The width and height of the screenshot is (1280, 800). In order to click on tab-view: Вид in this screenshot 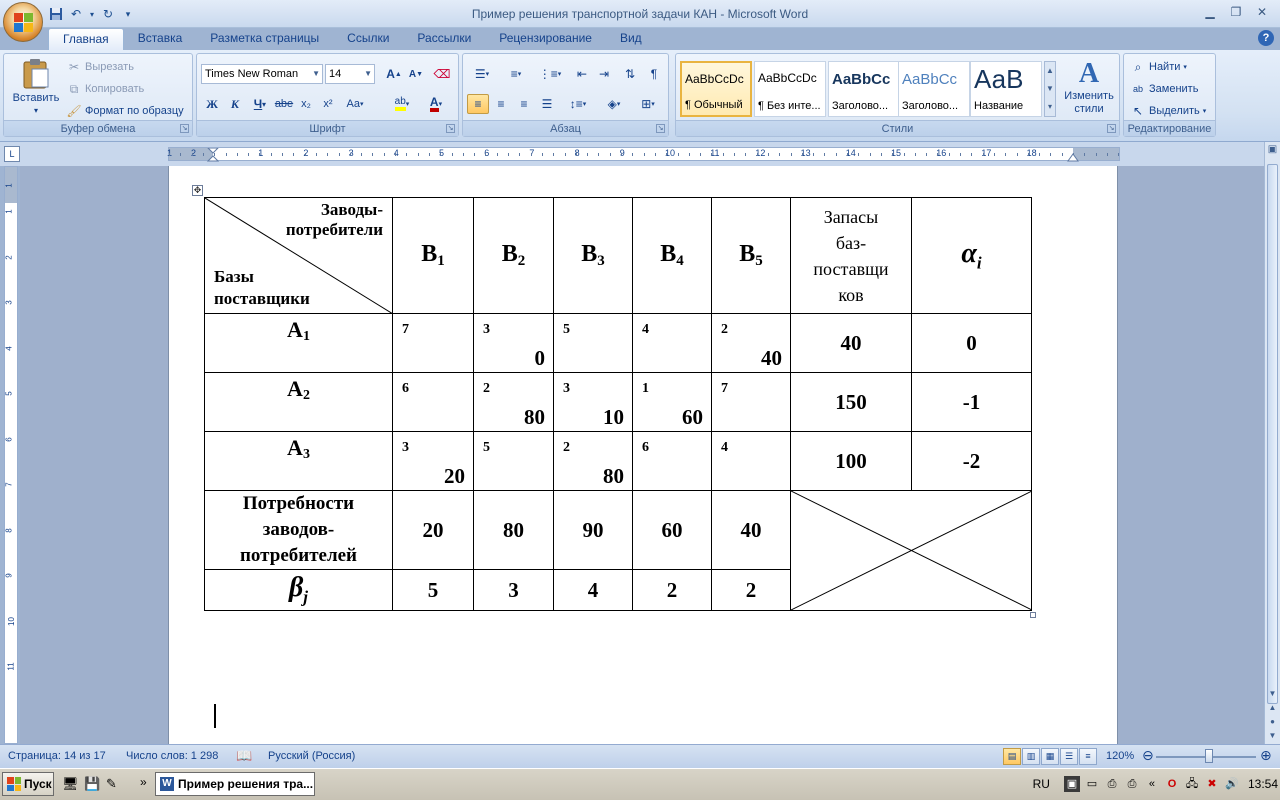, I will do `click(631, 39)`.